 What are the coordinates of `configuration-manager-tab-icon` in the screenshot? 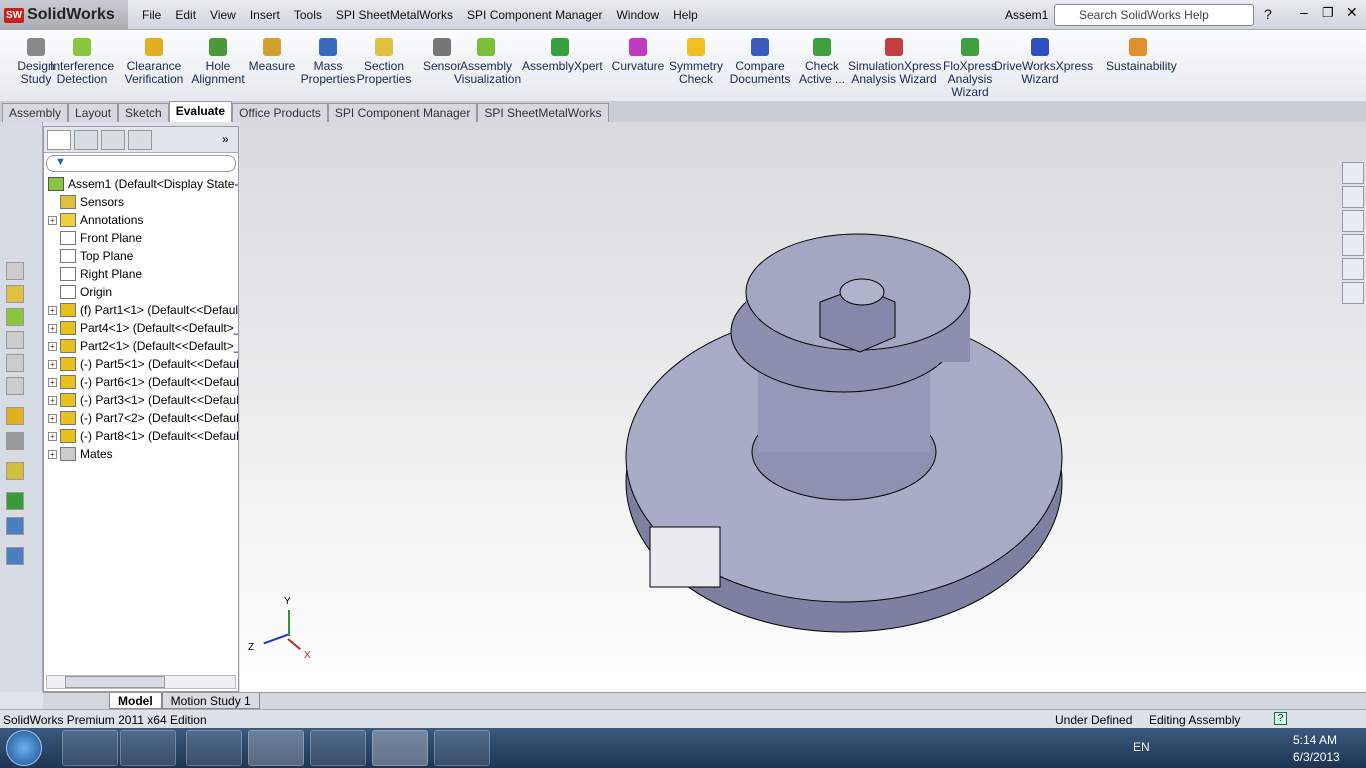 It's located at (113, 140).